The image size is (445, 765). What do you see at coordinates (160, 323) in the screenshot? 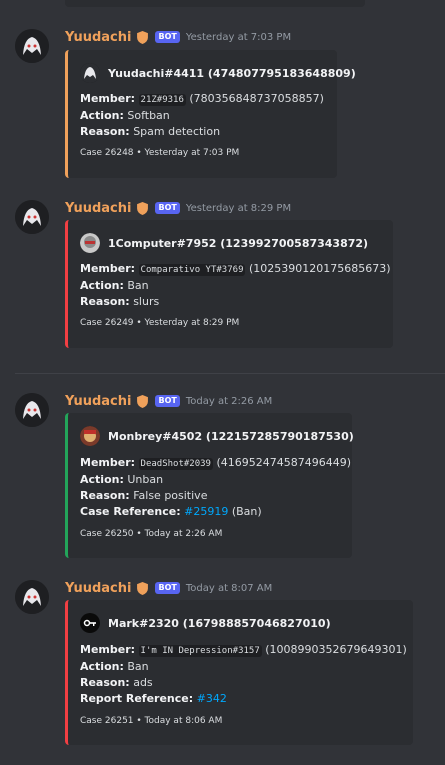
I see `embed-footer: Case 26249 • Yesterday at 8:29 PM` at bounding box center [160, 323].